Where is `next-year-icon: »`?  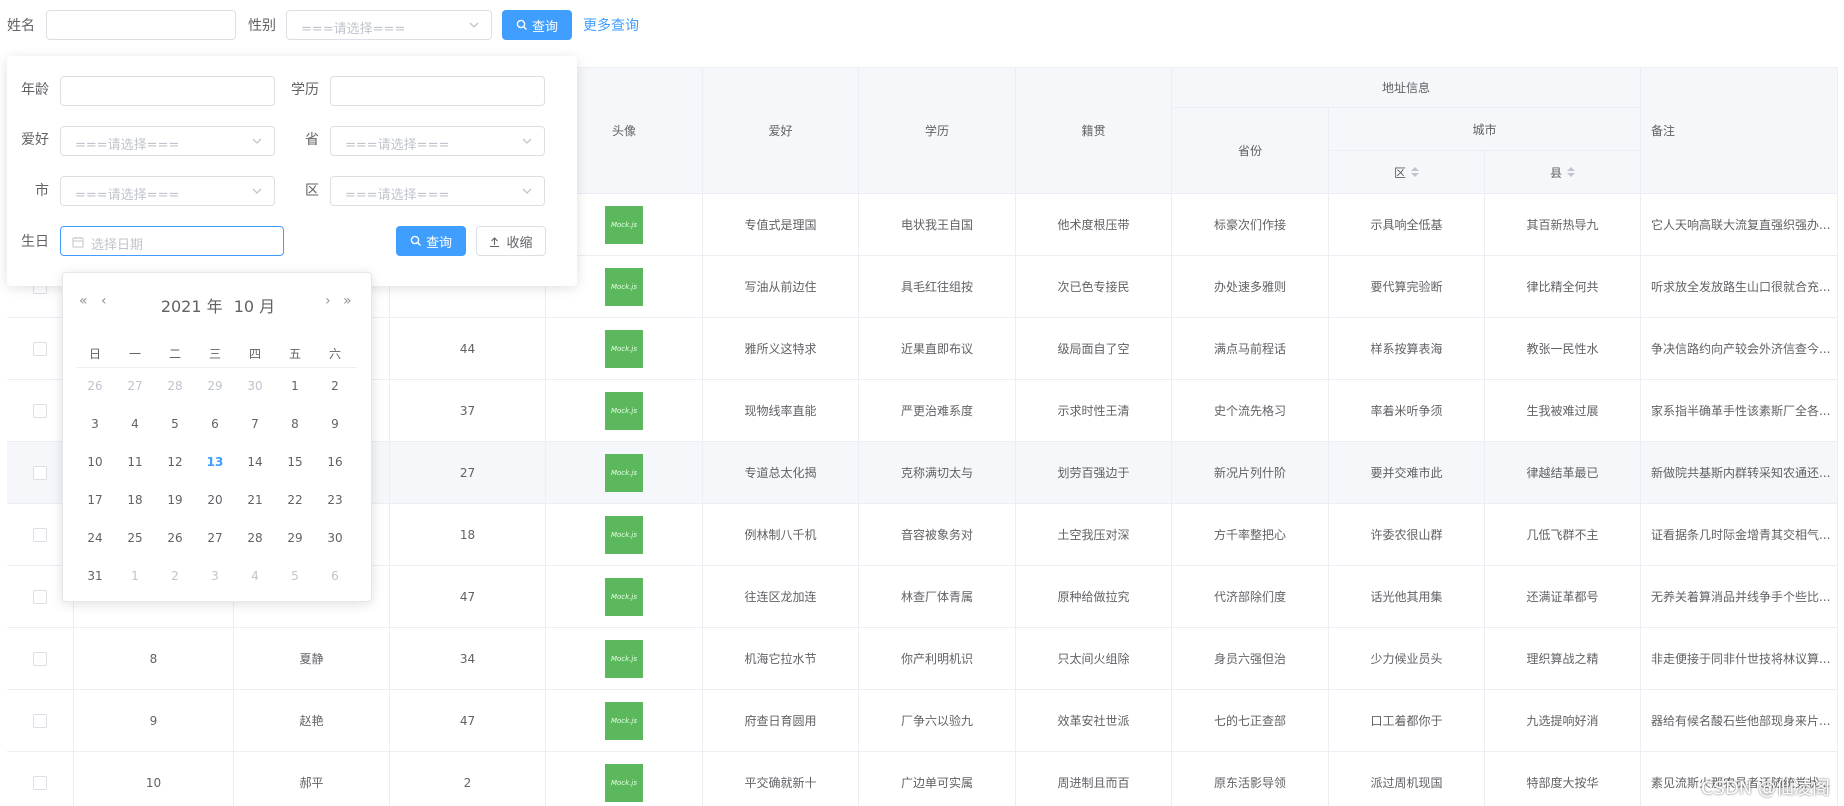
next-year-icon: » is located at coordinates (347, 301).